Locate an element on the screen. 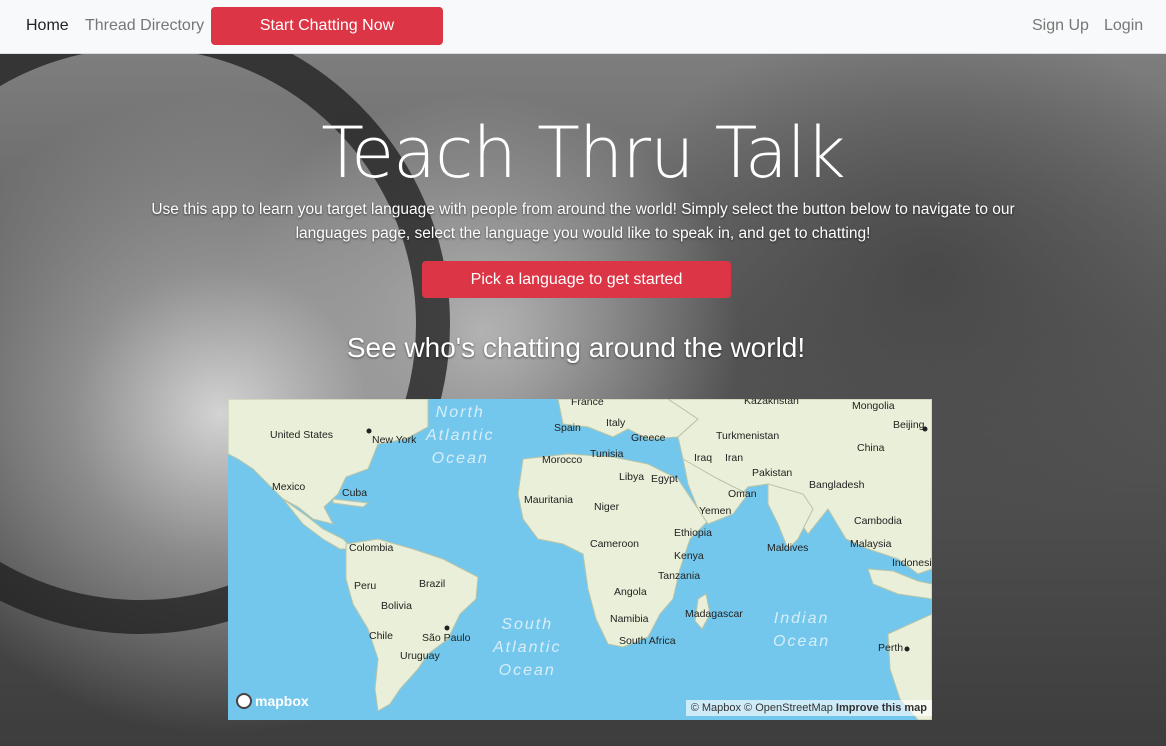  map-label: Iran is located at coordinates (734, 458).